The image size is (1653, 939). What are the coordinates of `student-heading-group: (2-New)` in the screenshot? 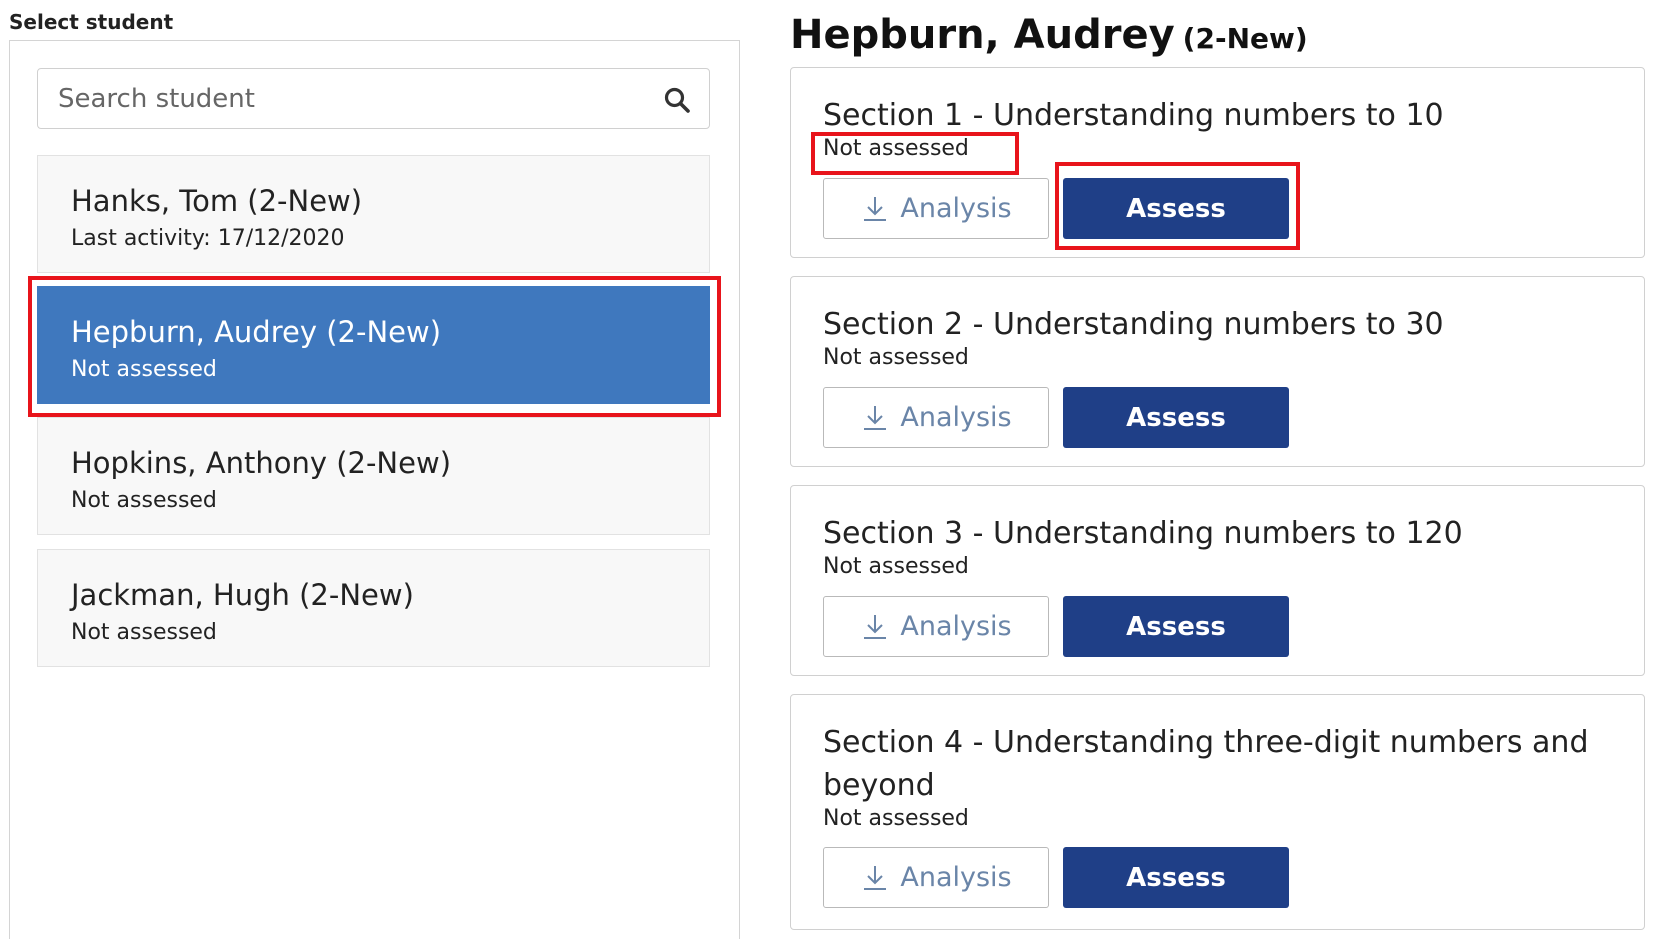 It's located at (1245, 38).